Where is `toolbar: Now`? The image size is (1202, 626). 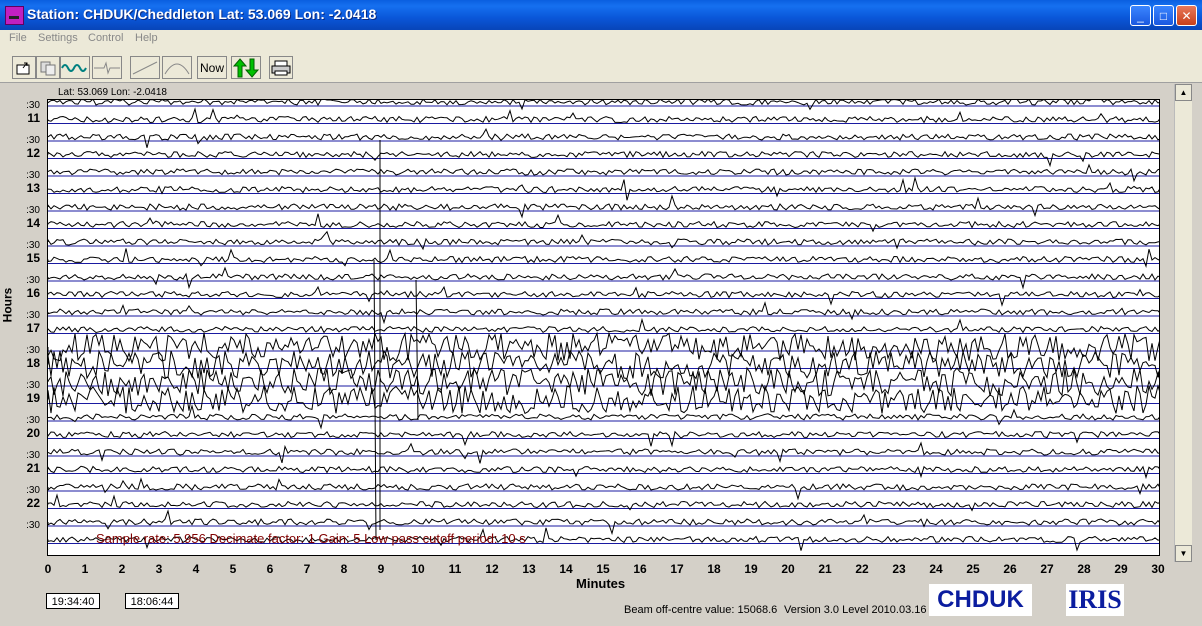 toolbar: Now is located at coordinates (601, 65).